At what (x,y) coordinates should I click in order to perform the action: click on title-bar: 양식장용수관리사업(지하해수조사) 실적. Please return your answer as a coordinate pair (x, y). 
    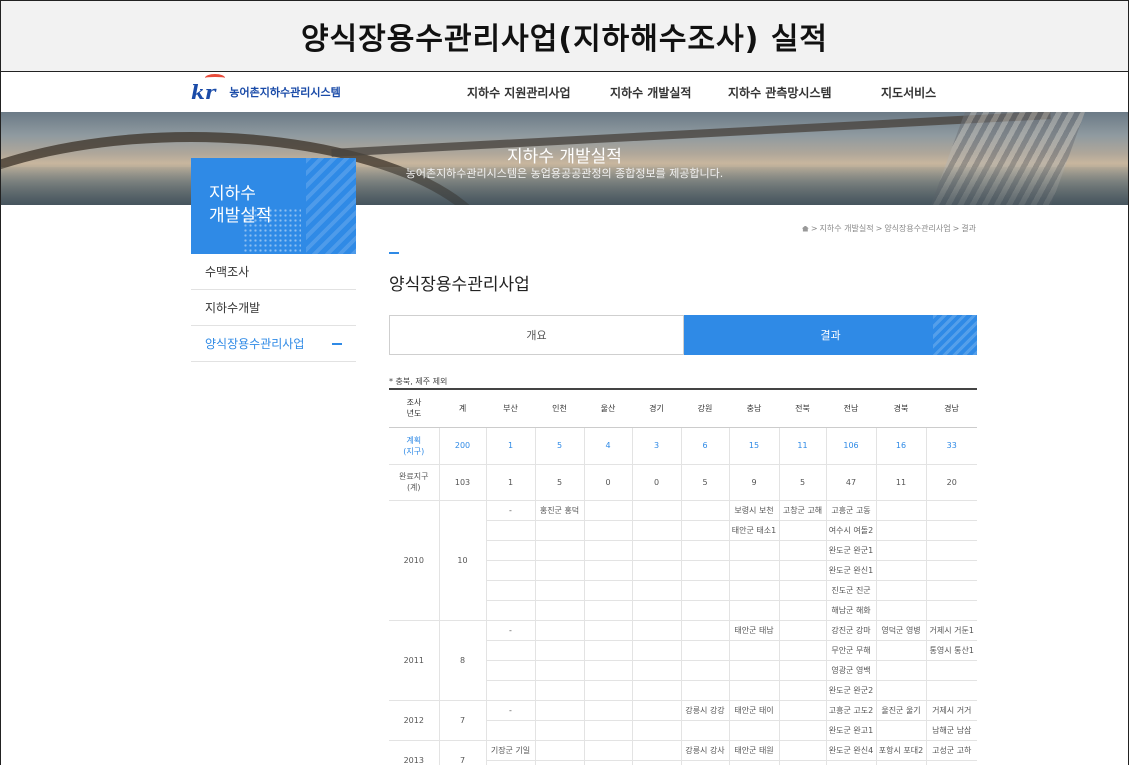
    Looking at the image, I should click on (564, 36).